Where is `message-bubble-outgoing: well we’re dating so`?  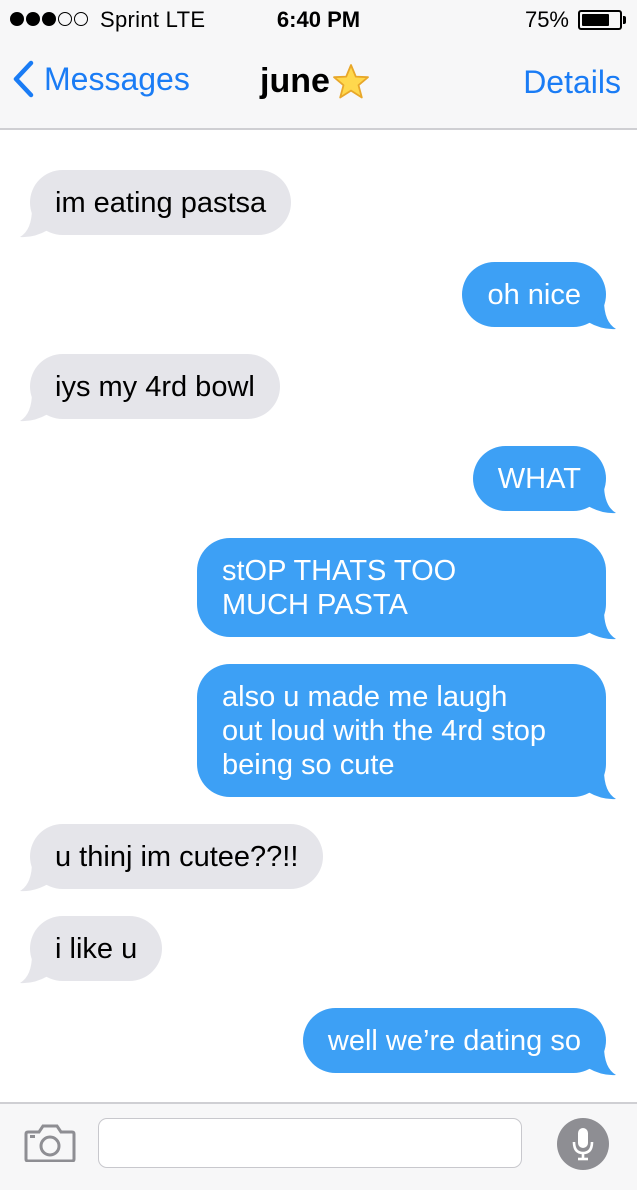 message-bubble-outgoing: well we’re dating so is located at coordinates (454, 1040).